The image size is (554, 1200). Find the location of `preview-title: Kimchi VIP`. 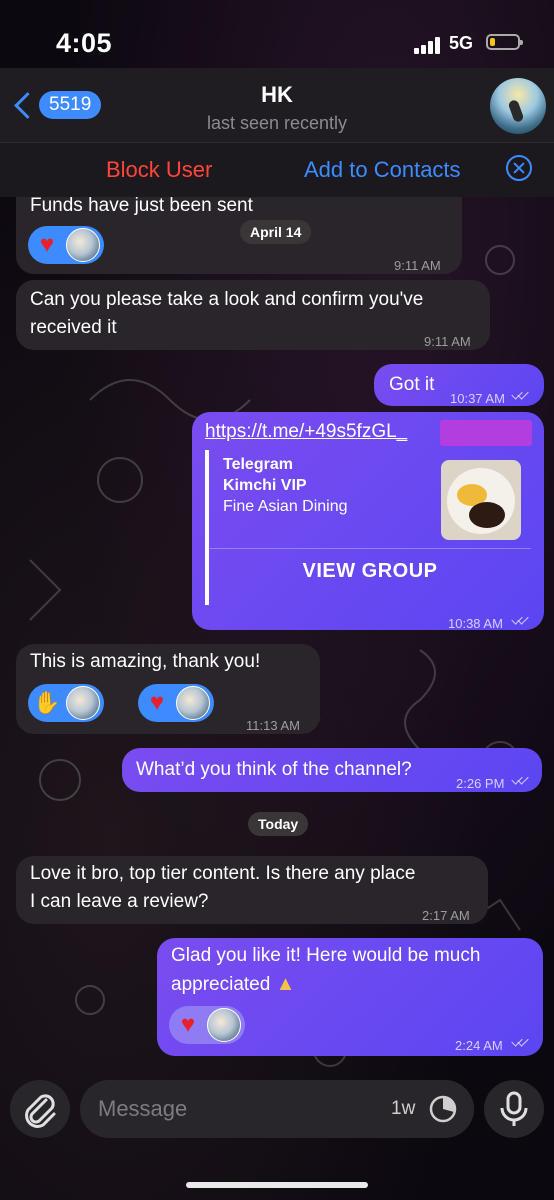

preview-title: Kimchi VIP is located at coordinates (265, 485).